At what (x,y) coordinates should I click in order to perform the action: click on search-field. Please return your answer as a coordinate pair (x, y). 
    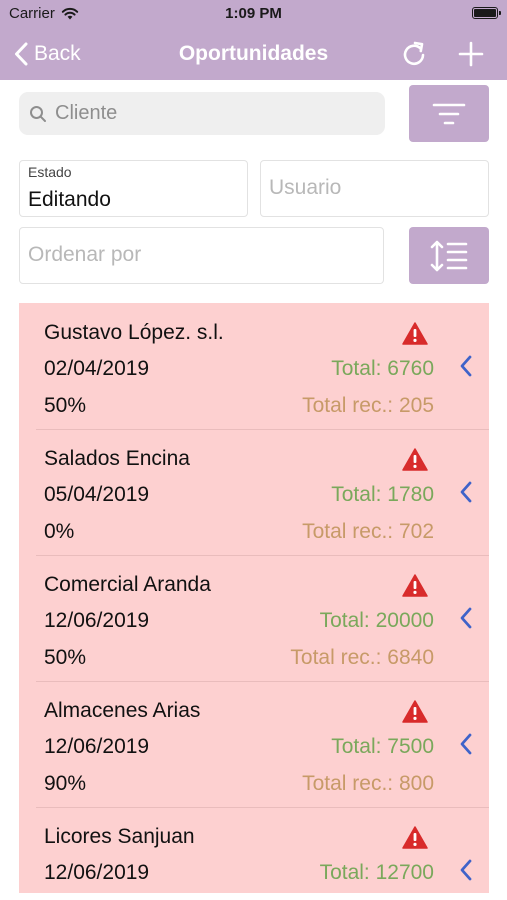
    Looking at the image, I should click on (202, 113).